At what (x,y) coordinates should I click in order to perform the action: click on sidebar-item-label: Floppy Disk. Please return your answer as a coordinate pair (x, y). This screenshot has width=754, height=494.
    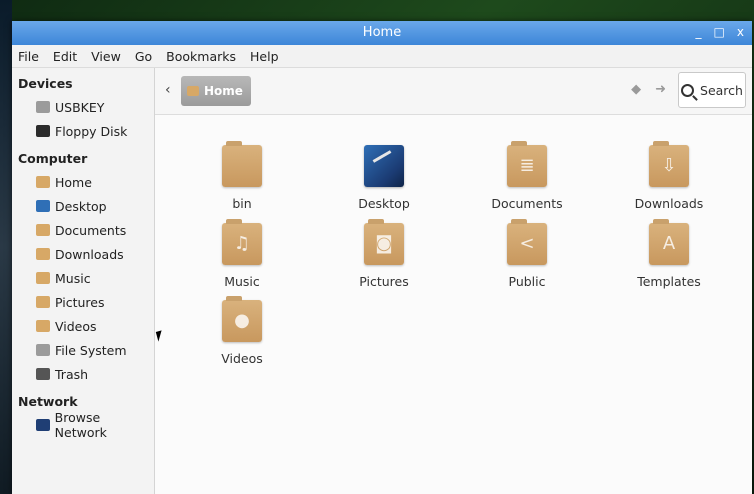
    Looking at the image, I should click on (91, 131).